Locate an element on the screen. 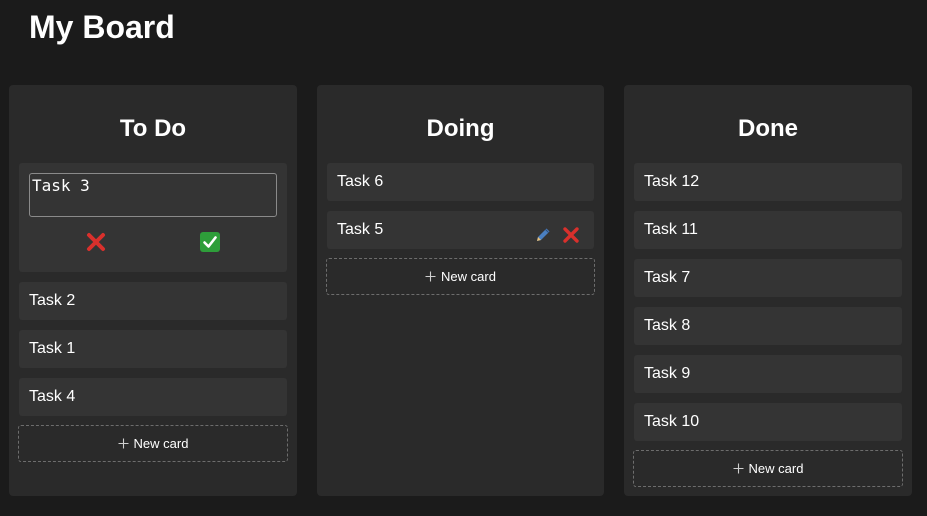 Image resolution: width=927 pixels, height=516 pixels. confirm-edit-button is located at coordinates (210, 242).